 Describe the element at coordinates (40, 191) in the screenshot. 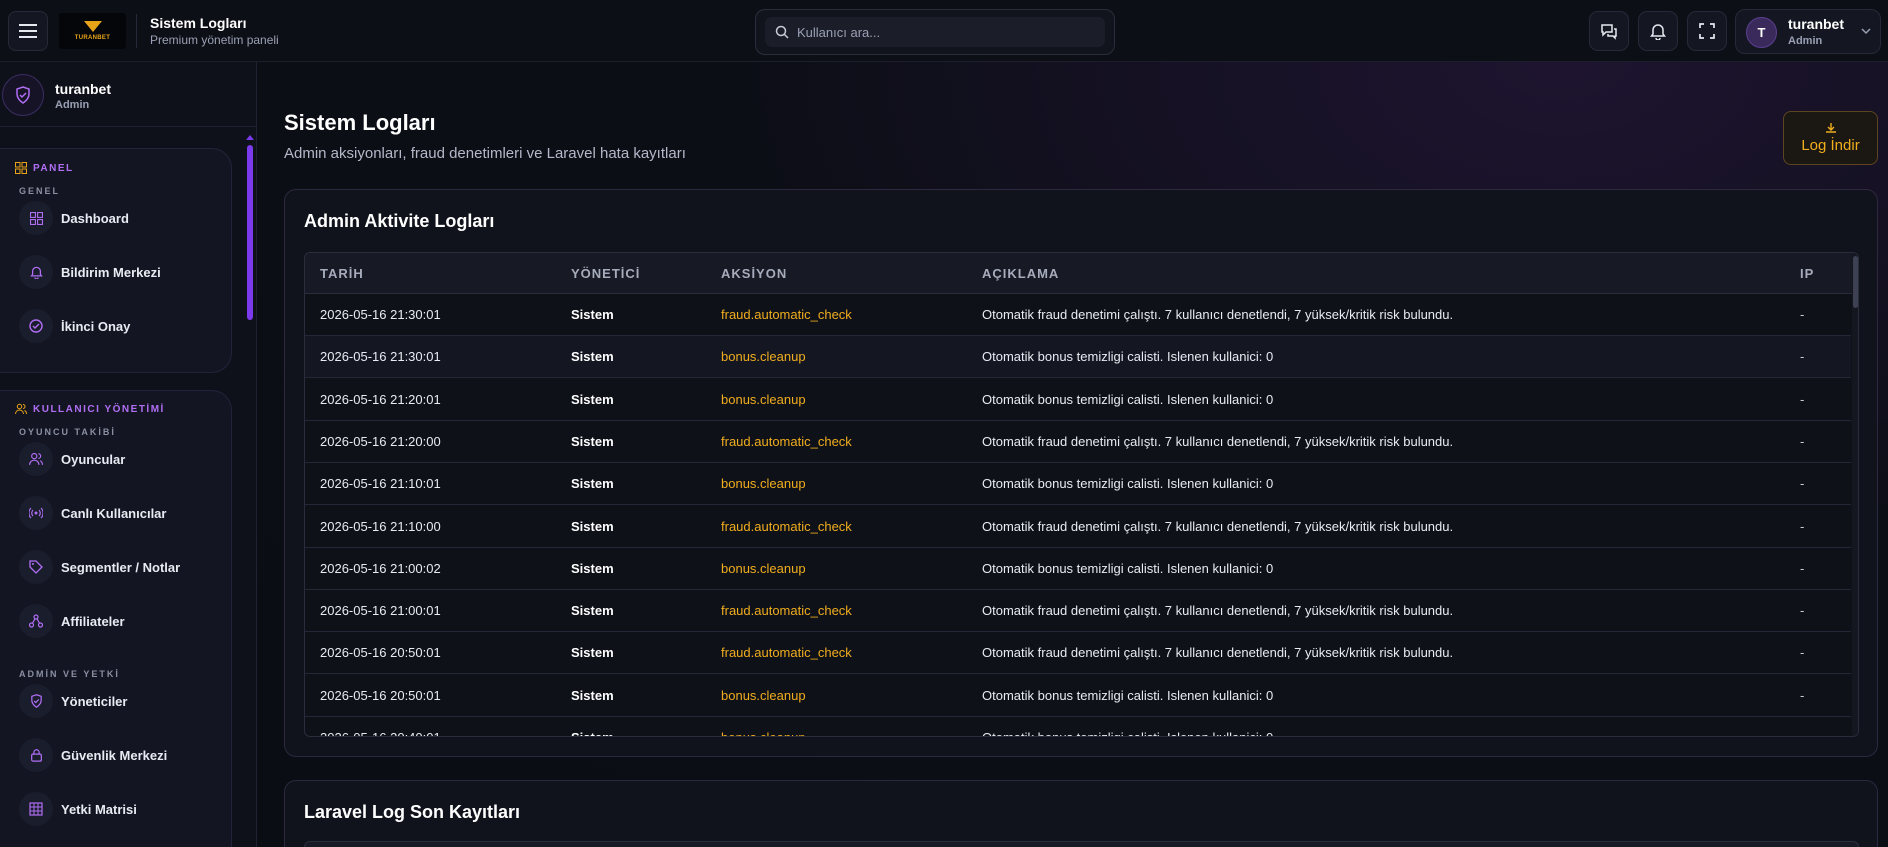

I see `section-title-genel: GENEL` at that location.